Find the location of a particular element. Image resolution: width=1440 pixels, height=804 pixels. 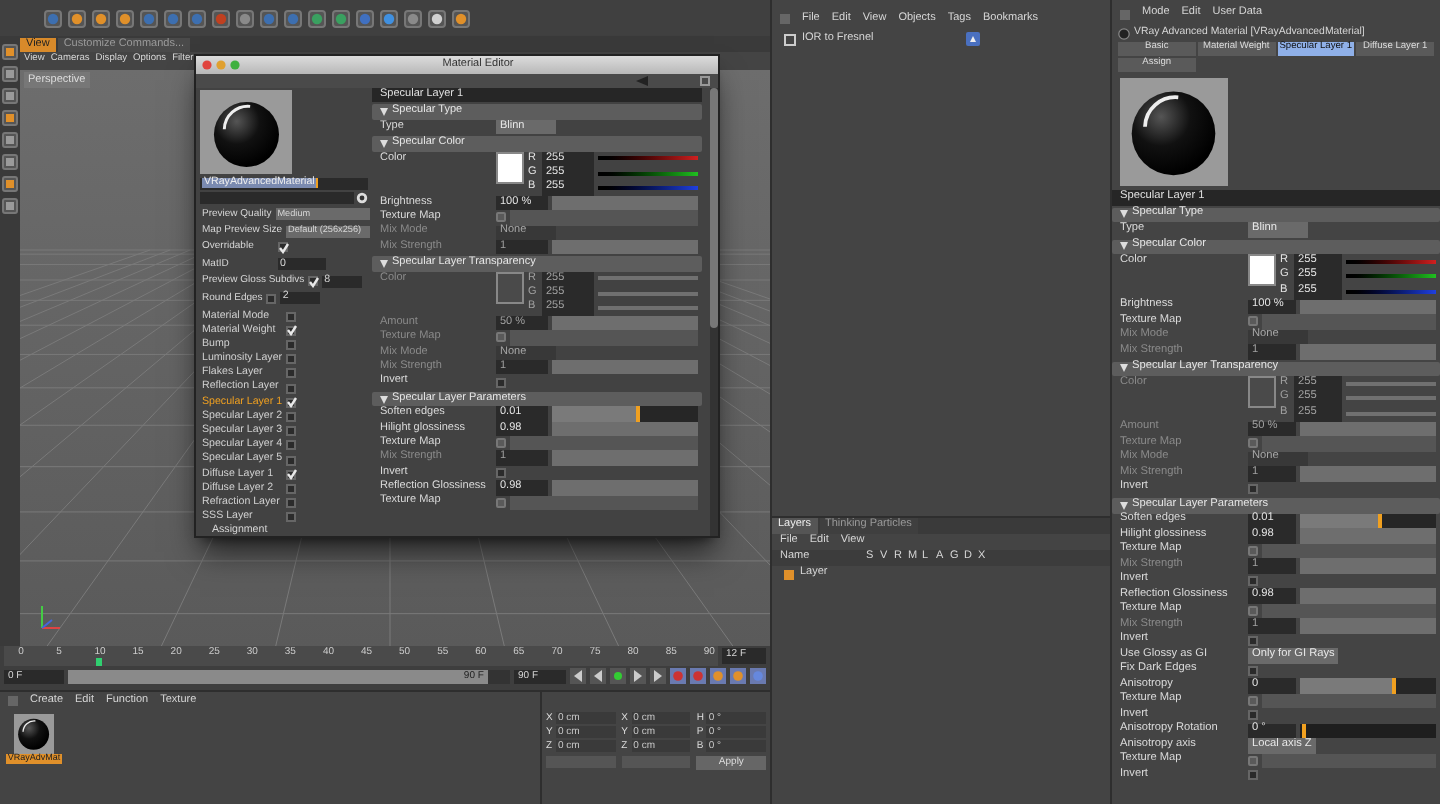

axis-gizmo-icon is located at coordinates (50, 618).